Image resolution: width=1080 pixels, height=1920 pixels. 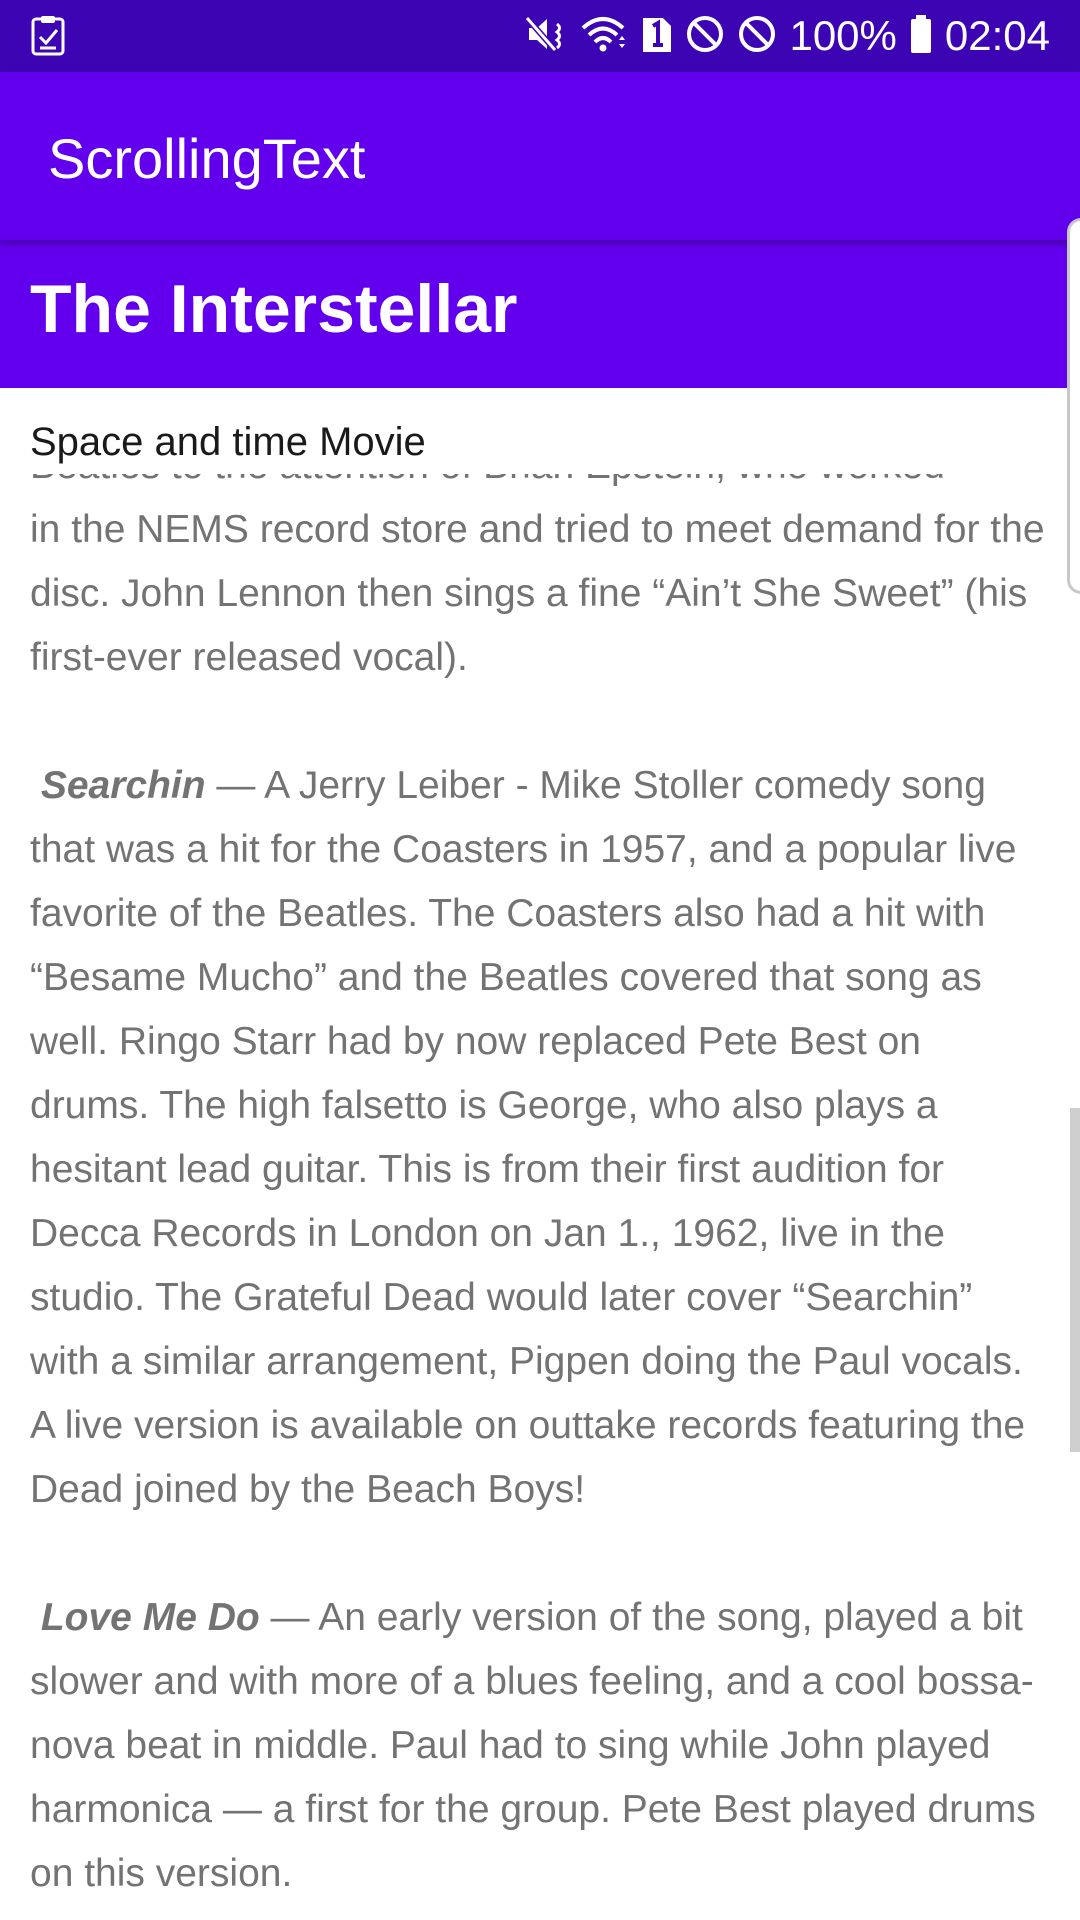 I want to click on song-title: Love Me Do, so click(x=150, y=1617).